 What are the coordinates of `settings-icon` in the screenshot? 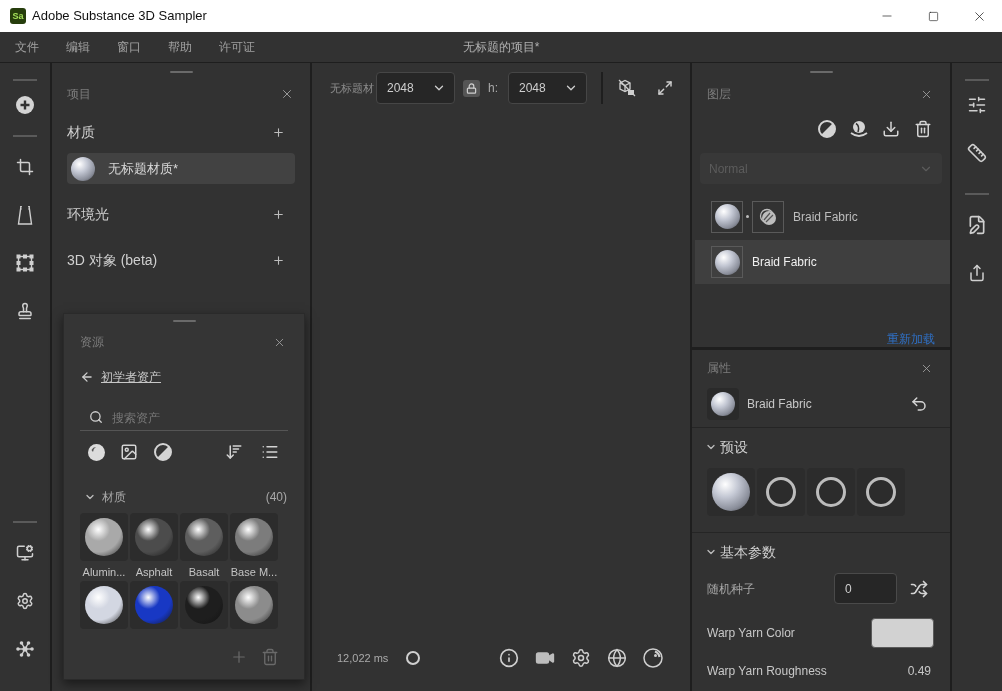 It's located at (25, 601).